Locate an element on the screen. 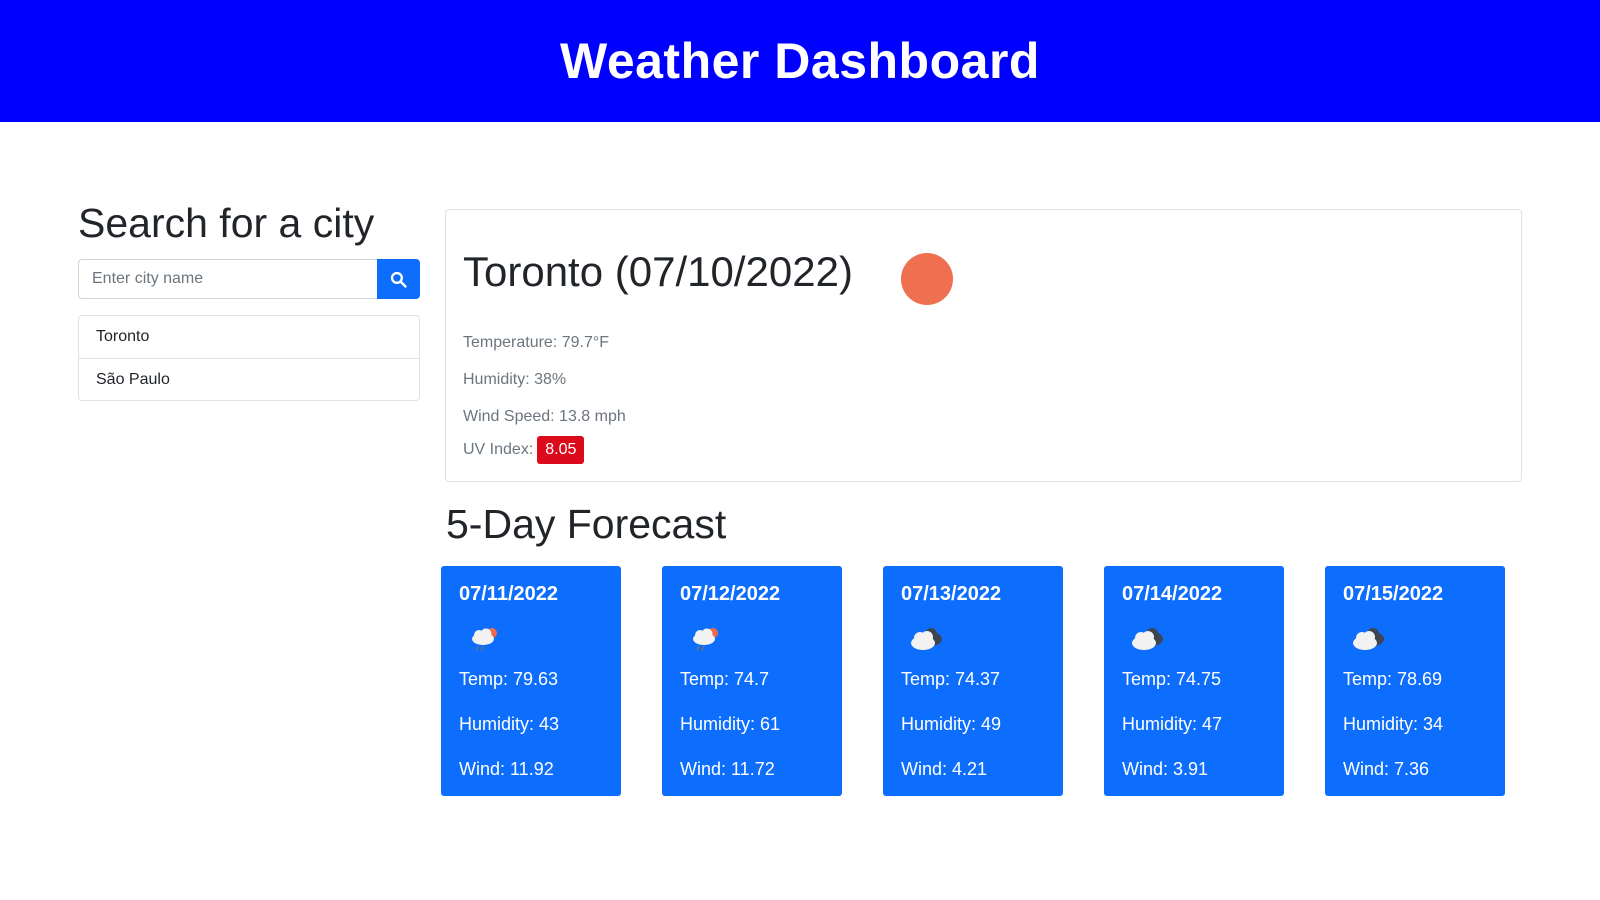  forecast-humidity: Humidity: 34 is located at coordinates (1393, 724).